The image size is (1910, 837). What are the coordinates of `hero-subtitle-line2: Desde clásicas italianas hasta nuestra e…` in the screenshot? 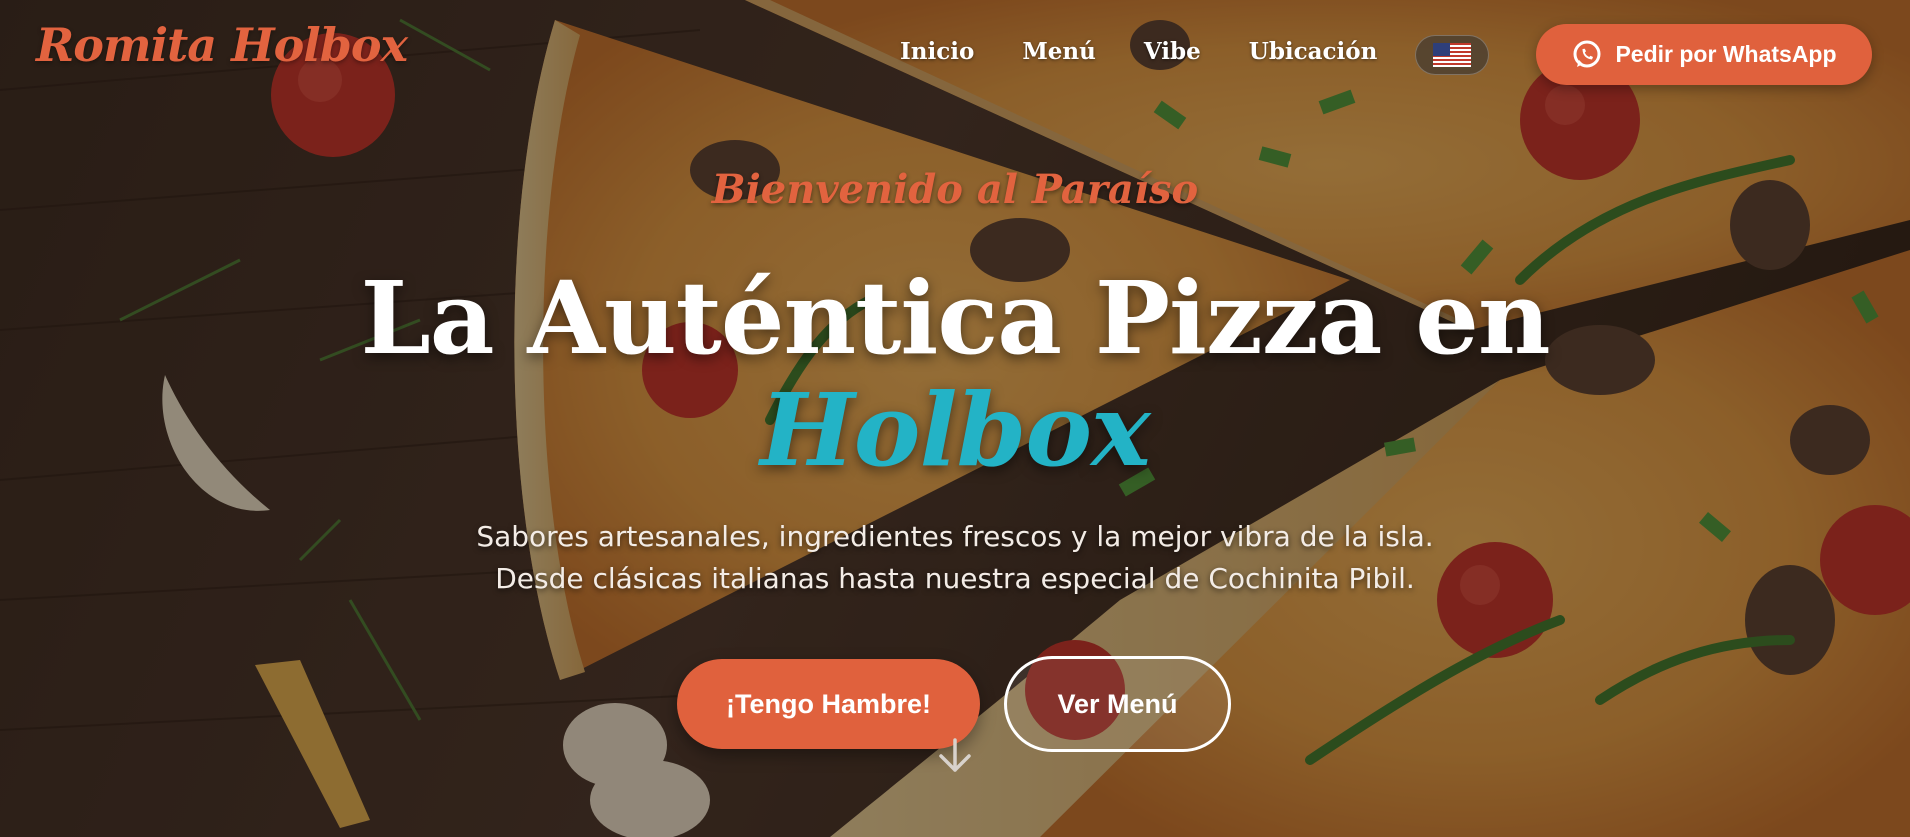 It's located at (955, 578).